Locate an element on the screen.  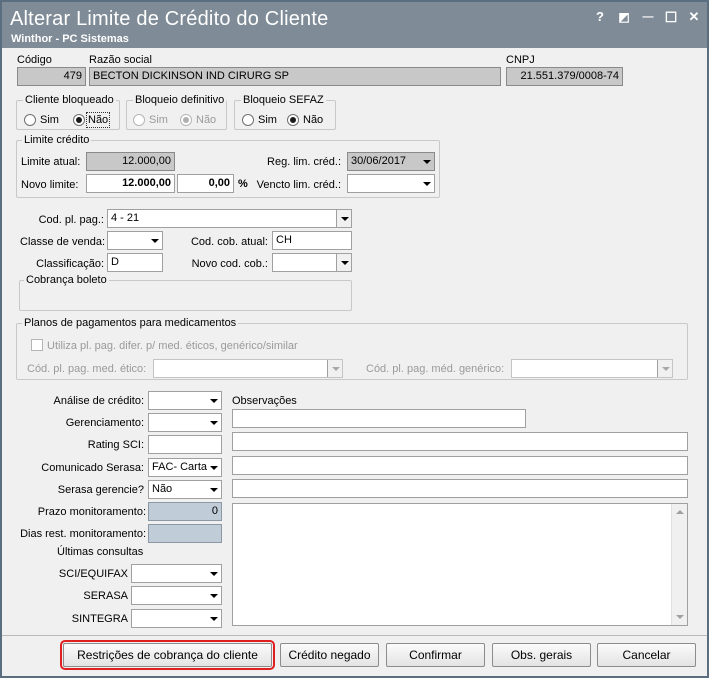
codigo-field: 479 is located at coordinates (51, 76).